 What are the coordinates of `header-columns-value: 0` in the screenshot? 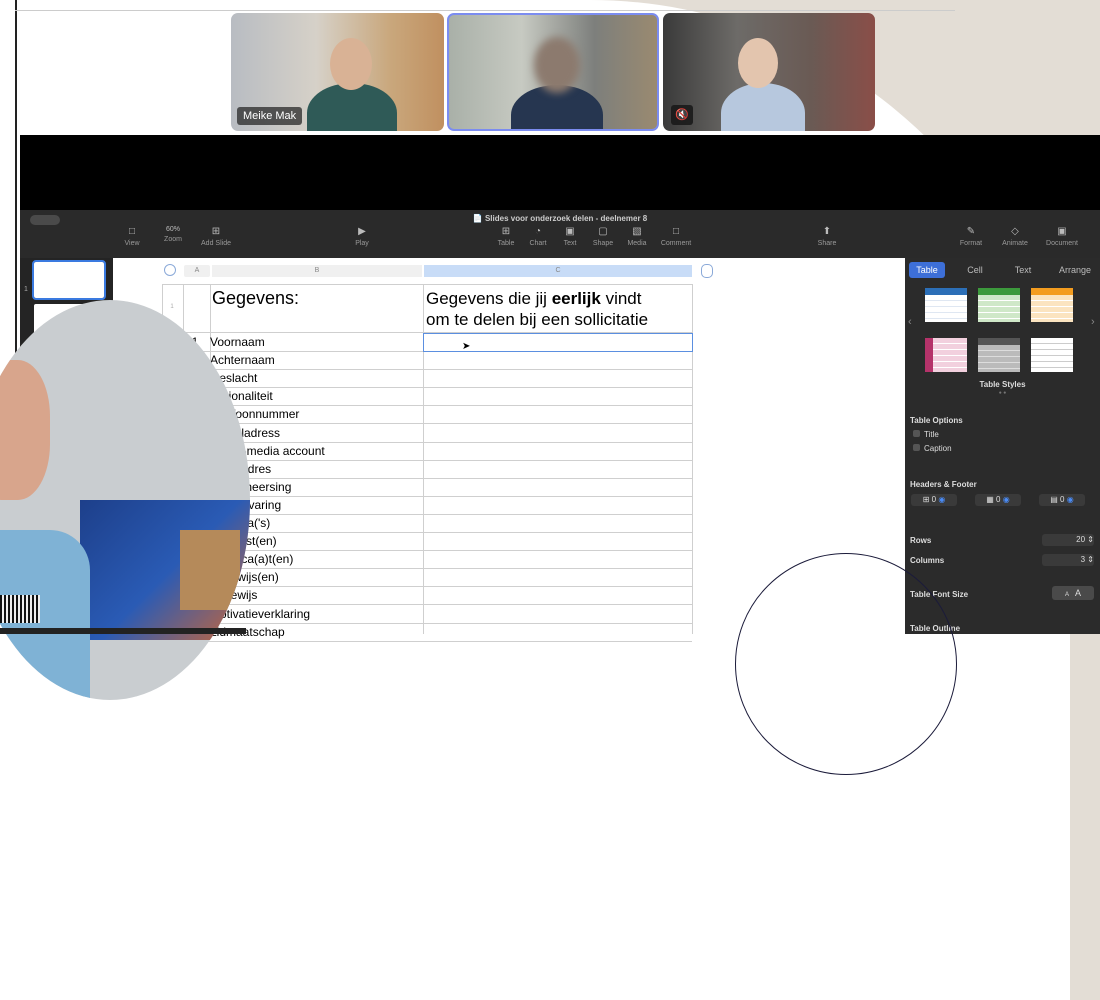 It's located at (998, 499).